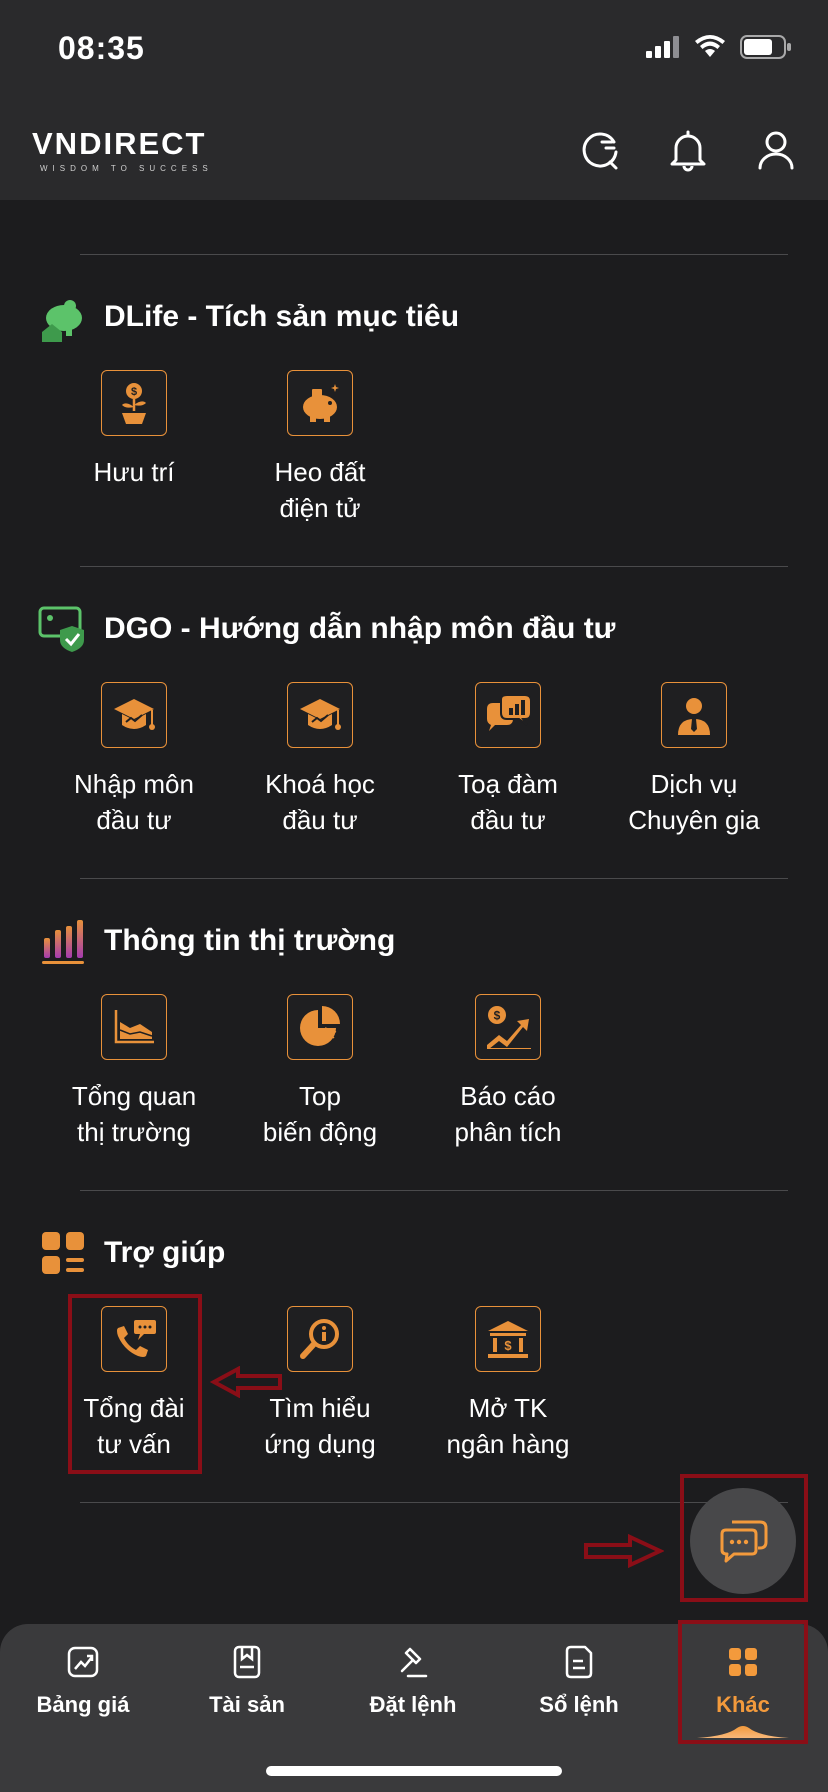 Image resolution: width=828 pixels, height=1792 pixels. What do you see at coordinates (62, 321) in the screenshot?
I see `piggy-home-icon` at bounding box center [62, 321].